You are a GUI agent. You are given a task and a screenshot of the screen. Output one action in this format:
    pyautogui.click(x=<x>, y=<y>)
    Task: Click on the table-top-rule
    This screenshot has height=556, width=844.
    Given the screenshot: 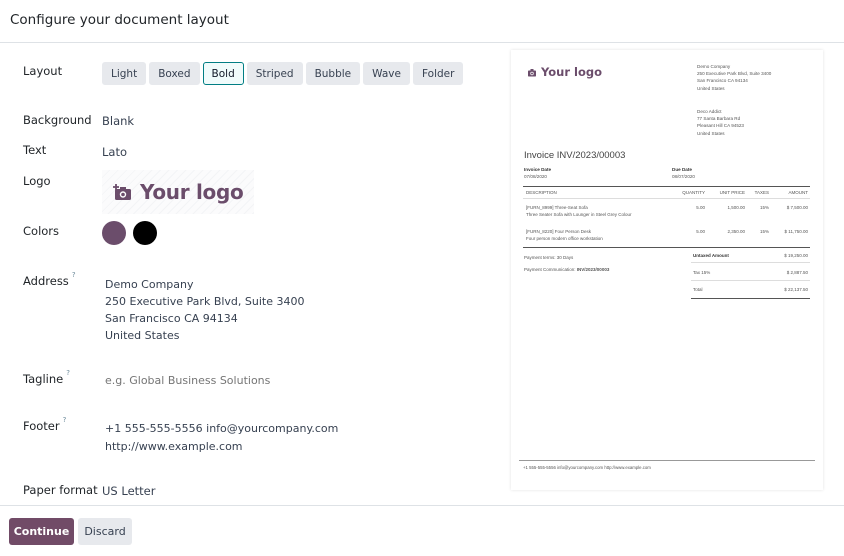 What is the action you would take?
    pyautogui.click(x=666, y=186)
    